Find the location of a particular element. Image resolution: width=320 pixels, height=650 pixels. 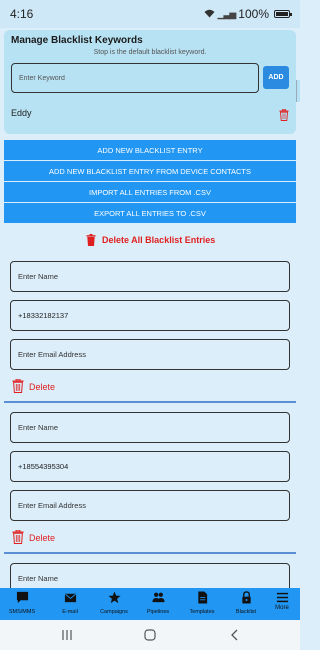

document-icon is located at coordinates (202, 597).